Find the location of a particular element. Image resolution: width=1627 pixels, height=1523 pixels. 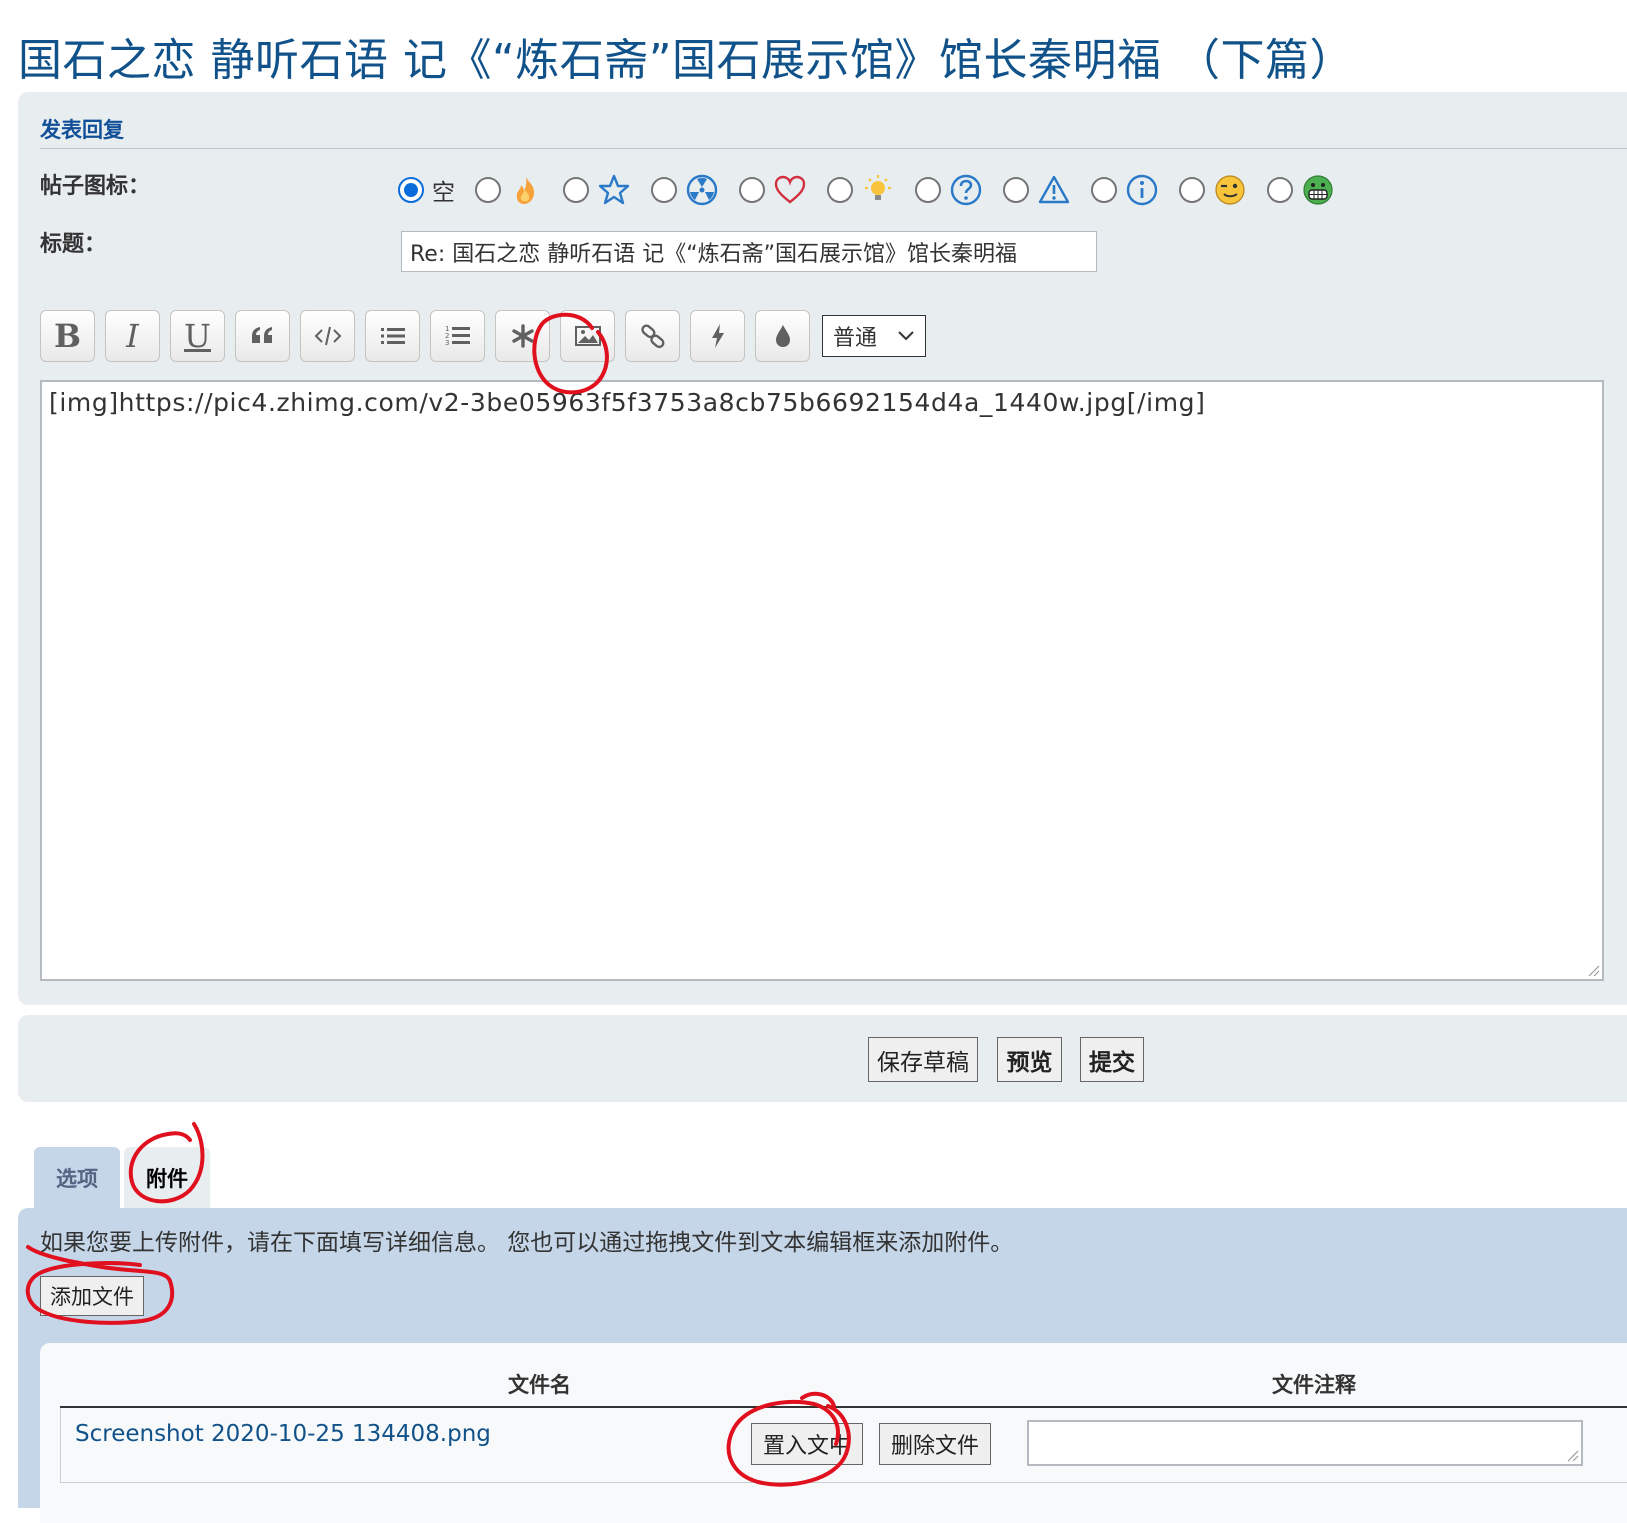

numbered-list-button: 123 is located at coordinates (457, 336).